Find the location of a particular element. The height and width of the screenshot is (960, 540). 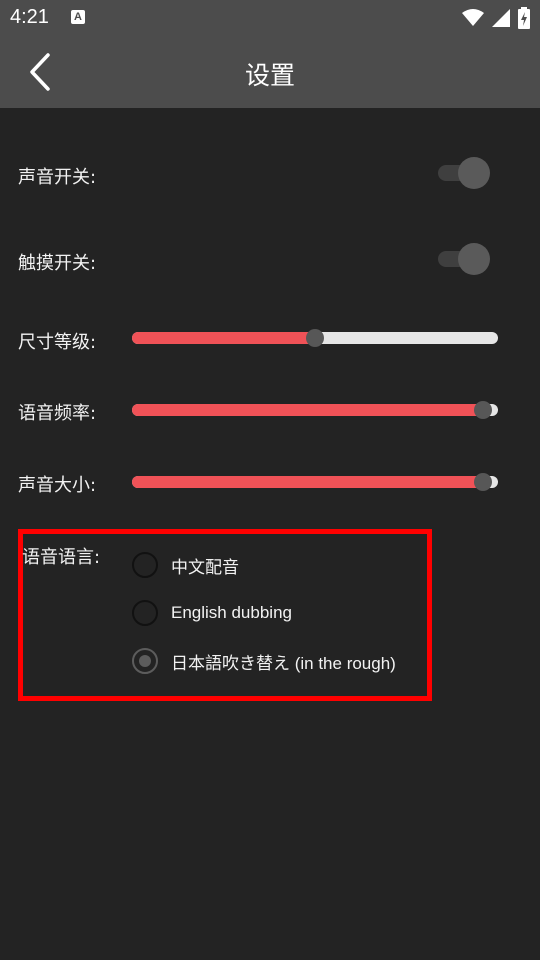

touch-switch is located at coordinates (464, 259).